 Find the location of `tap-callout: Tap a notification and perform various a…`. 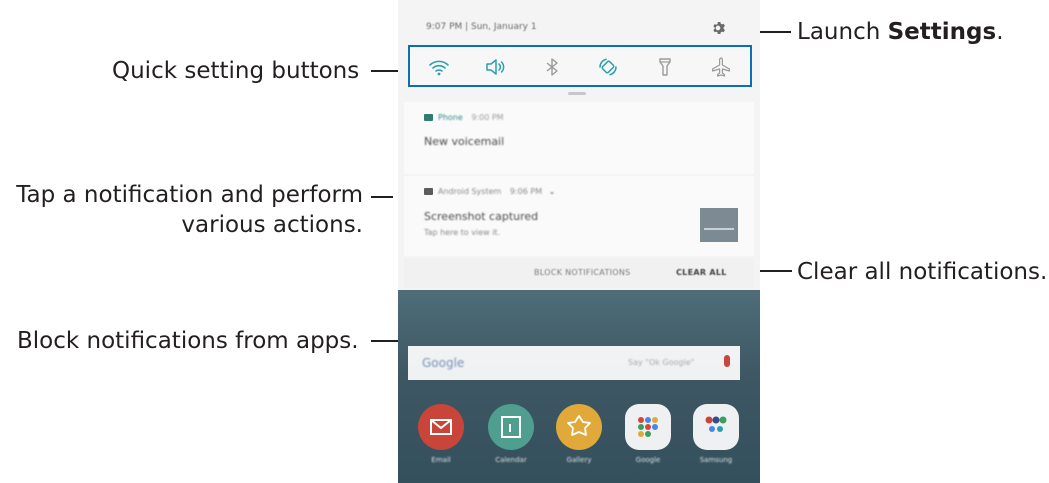

tap-callout: Tap a notification and perform various a… is located at coordinates (186, 210).